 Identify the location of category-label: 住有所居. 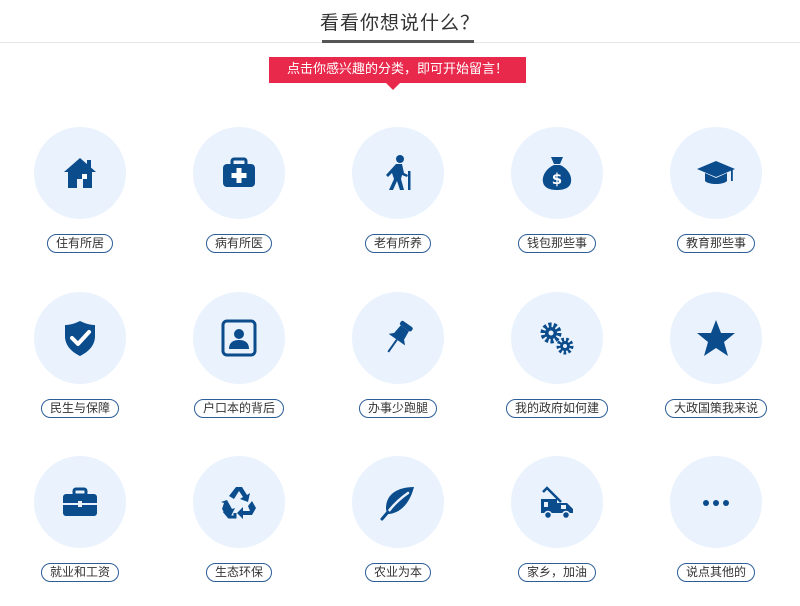
(80, 243).